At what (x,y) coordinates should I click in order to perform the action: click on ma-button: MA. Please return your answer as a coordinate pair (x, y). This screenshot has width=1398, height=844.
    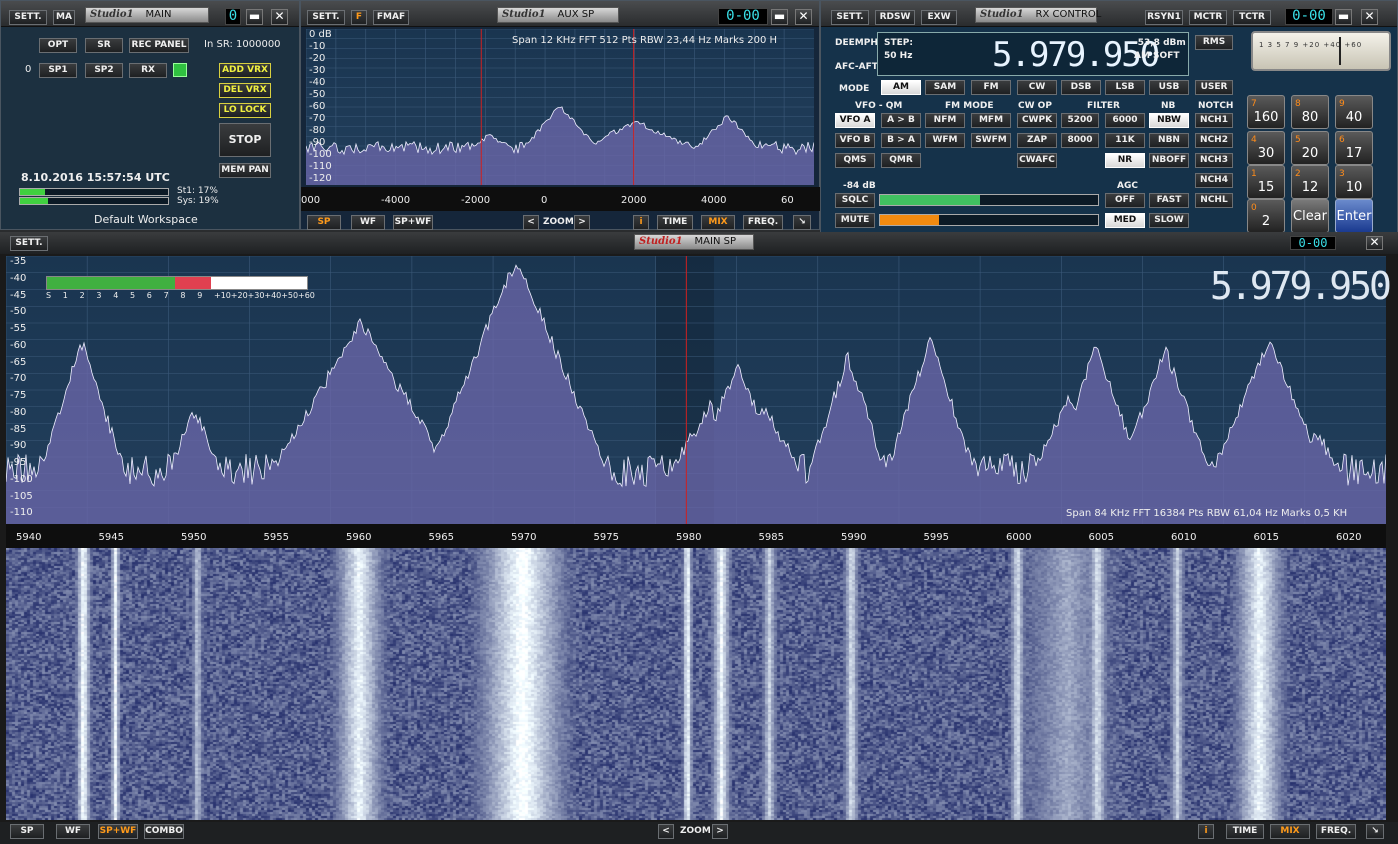
    Looking at the image, I should click on (64, 17).